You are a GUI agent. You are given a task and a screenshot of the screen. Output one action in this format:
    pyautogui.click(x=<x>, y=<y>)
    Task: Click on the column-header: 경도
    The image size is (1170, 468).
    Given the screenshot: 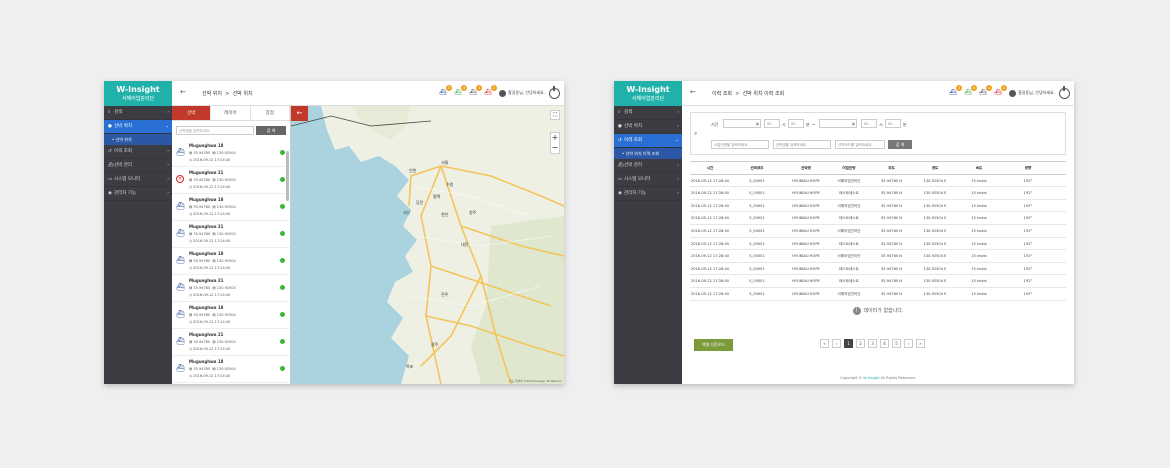 What is the action you would take?
    pyautogui.click(x=935, y=168)
    